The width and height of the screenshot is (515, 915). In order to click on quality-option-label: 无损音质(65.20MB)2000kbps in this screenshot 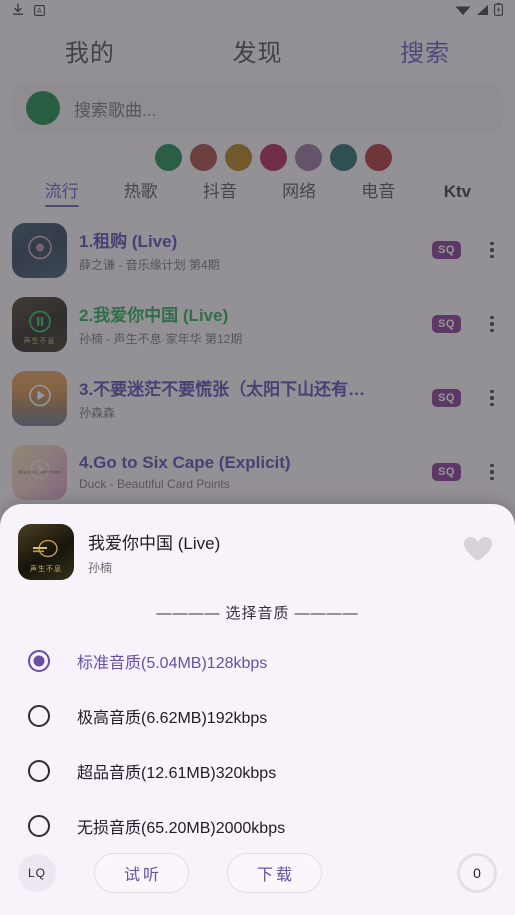, I will do `click(181, 828)`.